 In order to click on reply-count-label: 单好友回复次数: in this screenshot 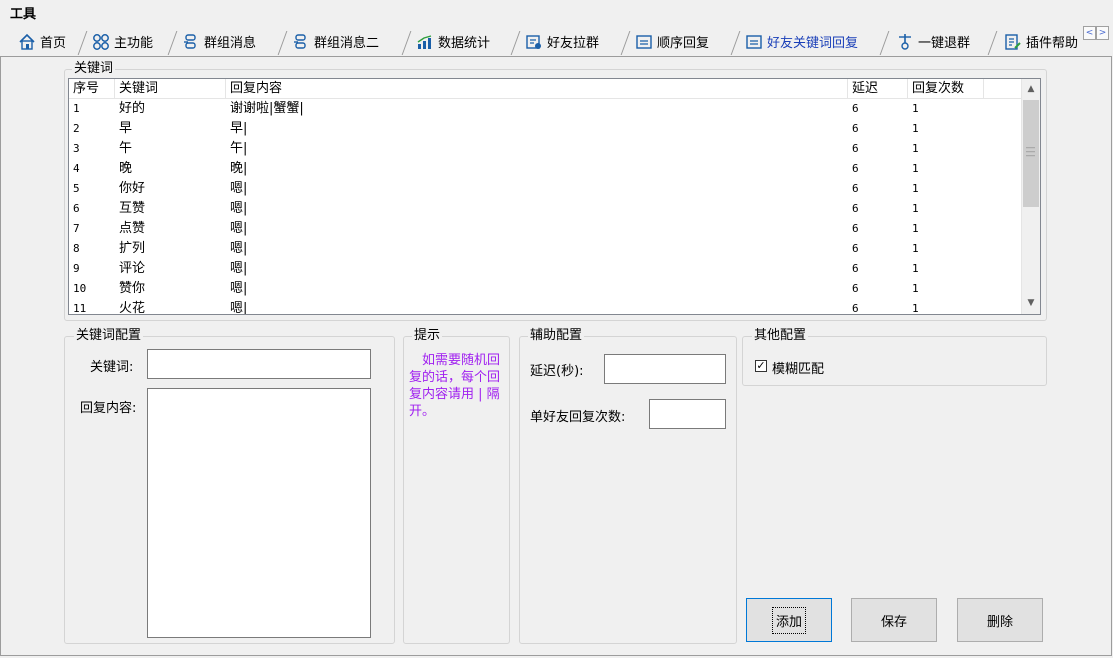, I will do `click(578, 417)`.